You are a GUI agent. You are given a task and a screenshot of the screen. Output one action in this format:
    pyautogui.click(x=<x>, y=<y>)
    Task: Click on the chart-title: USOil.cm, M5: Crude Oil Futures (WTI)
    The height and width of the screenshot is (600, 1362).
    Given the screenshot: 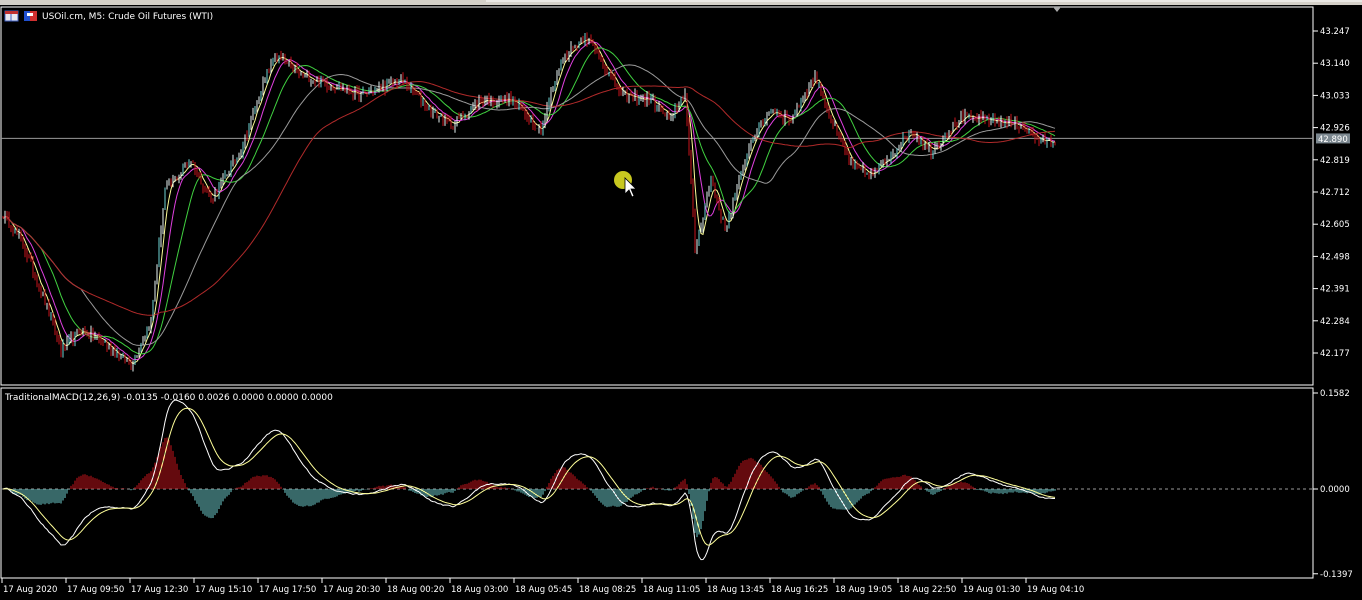 What is the action you would take?
    pyautogui.click(x=127, y=17)
    